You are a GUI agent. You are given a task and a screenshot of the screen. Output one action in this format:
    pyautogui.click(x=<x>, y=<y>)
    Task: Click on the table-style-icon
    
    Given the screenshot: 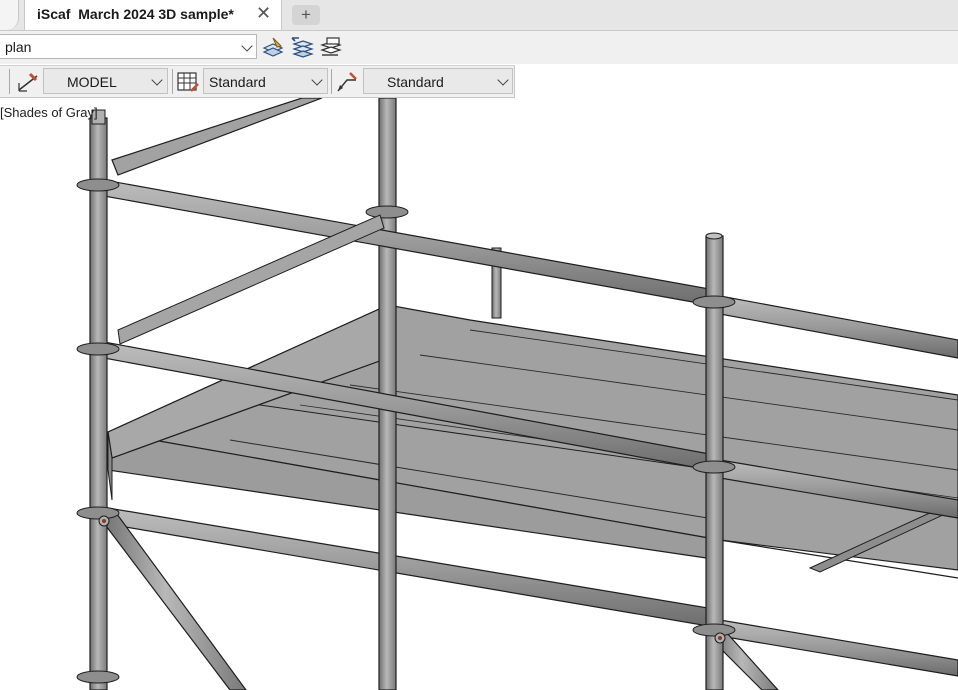 What is the action you would take?
    pyautogui.click(x=188, y=82)
    